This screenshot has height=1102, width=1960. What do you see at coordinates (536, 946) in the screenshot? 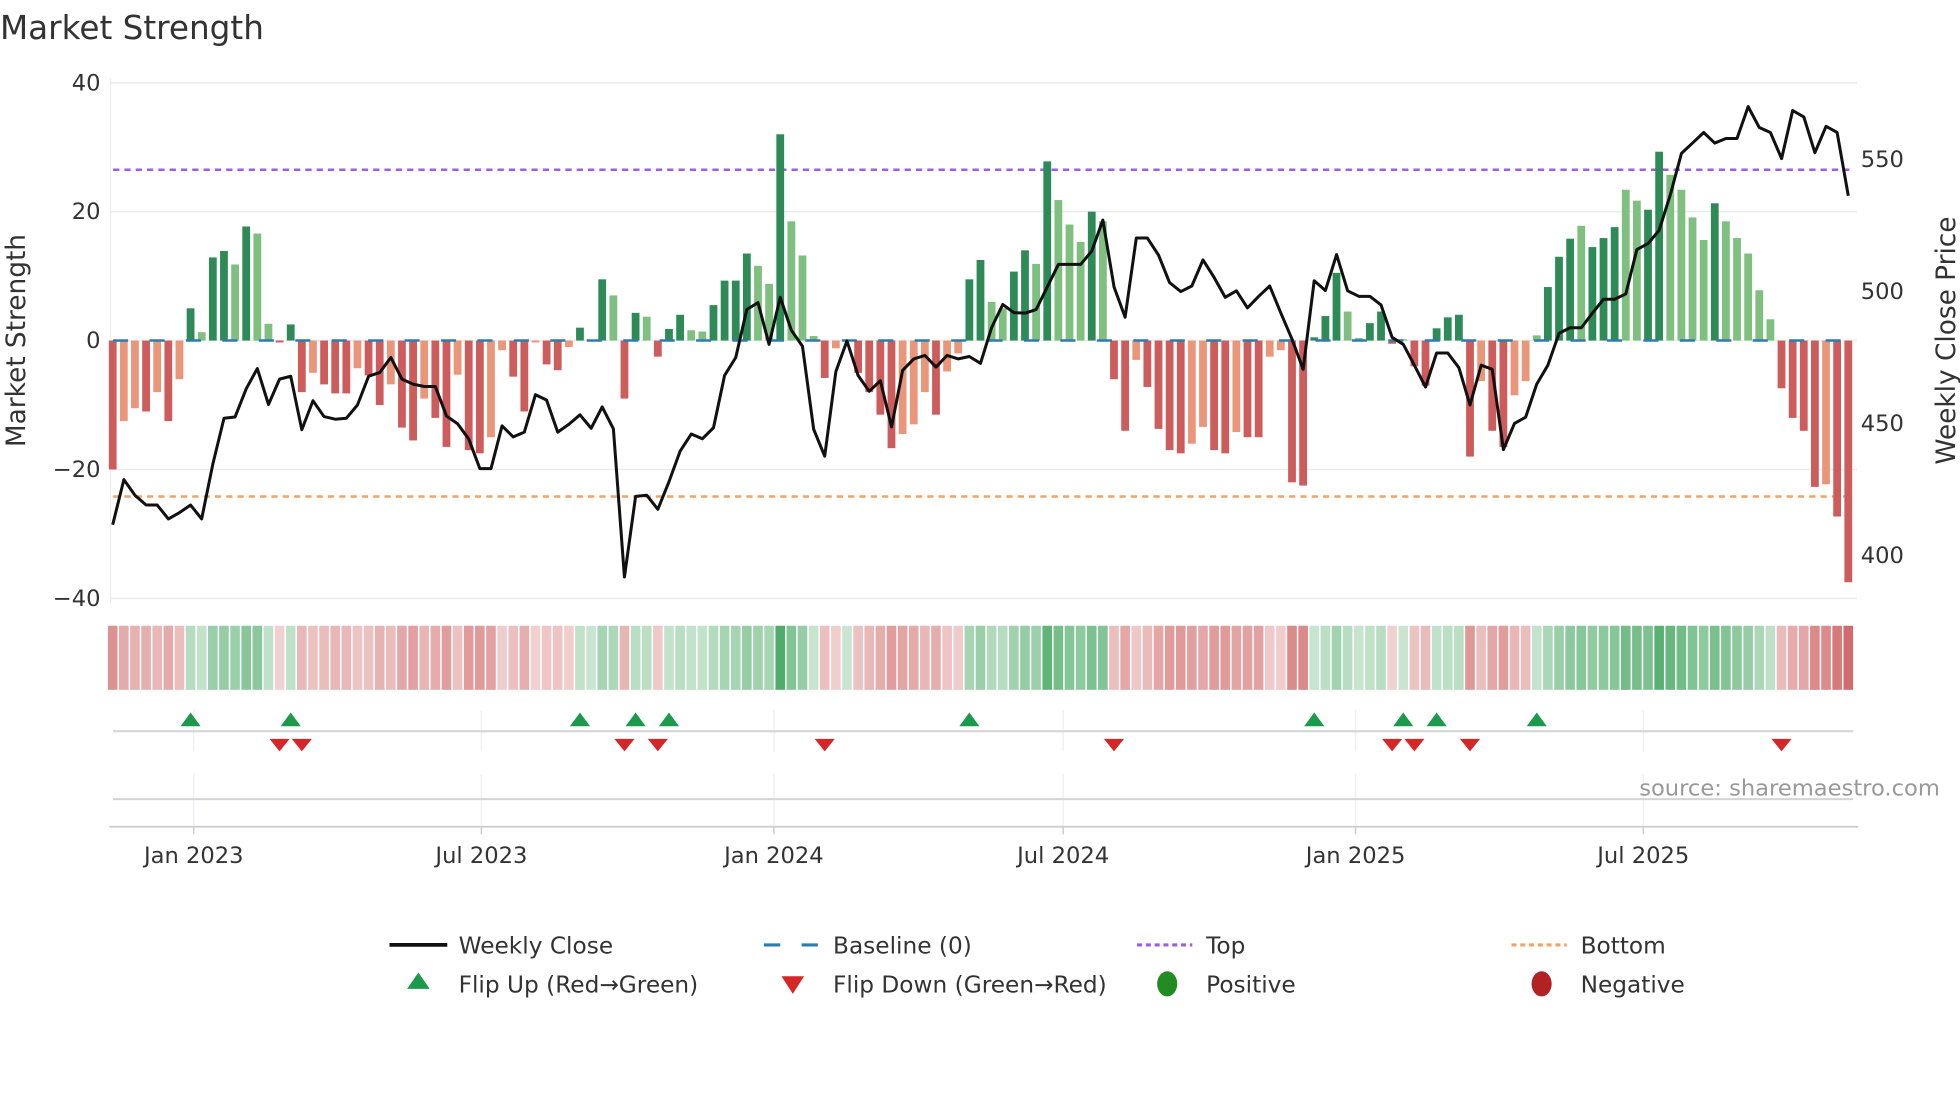
I see `legend-label: Weekly Close` at bounding box center [536, 946].